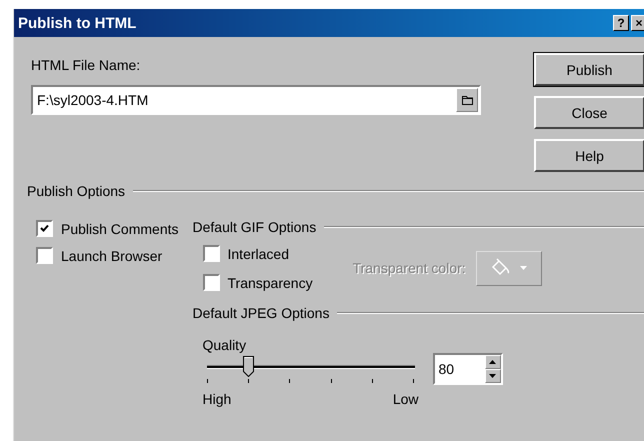 This screenshot has width=644, height=441. What do you see at coordinates (217, 399) in the screenshot?
I see `high-label: High` at bounding box center [217, 399].